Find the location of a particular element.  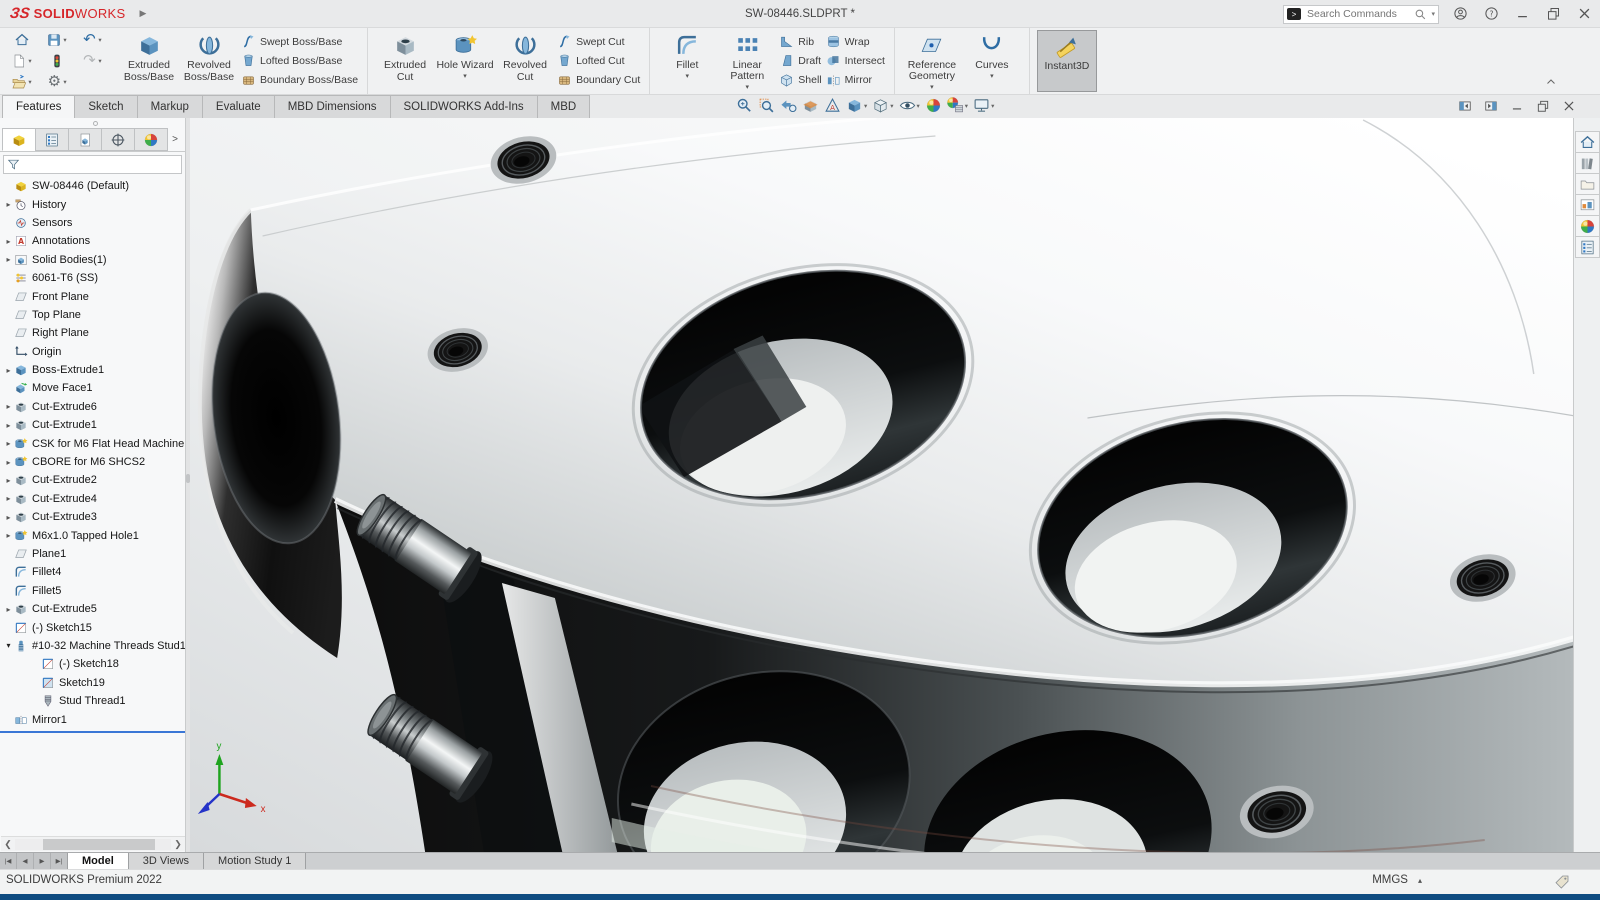

tree-horizontal-scrollbar: ❮ ❯ is located at coordinates (93, 843).